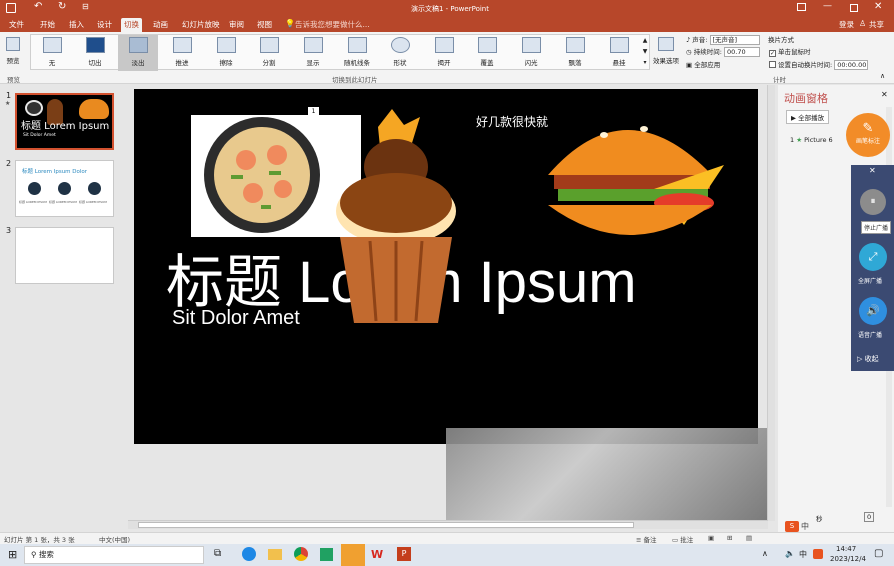 Image resolution: width=894 pixels, height=566 pixels. I want to click on undo-icon: ↶, so click(38, 6).